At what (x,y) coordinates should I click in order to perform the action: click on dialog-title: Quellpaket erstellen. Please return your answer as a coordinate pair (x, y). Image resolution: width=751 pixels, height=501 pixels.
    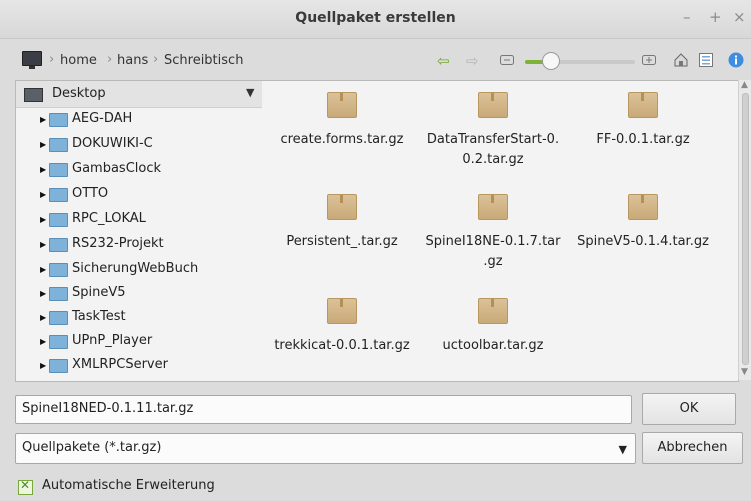
    Looking at the image, I should click on (375, 18).